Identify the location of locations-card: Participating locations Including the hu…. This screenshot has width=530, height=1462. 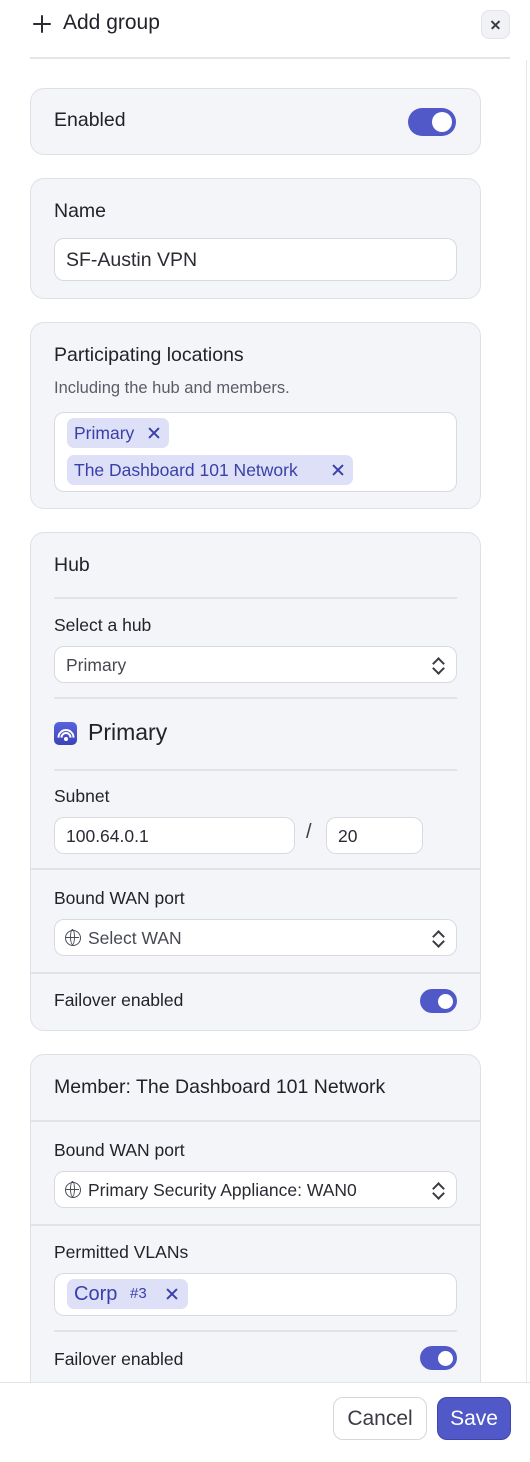
(255, 415).